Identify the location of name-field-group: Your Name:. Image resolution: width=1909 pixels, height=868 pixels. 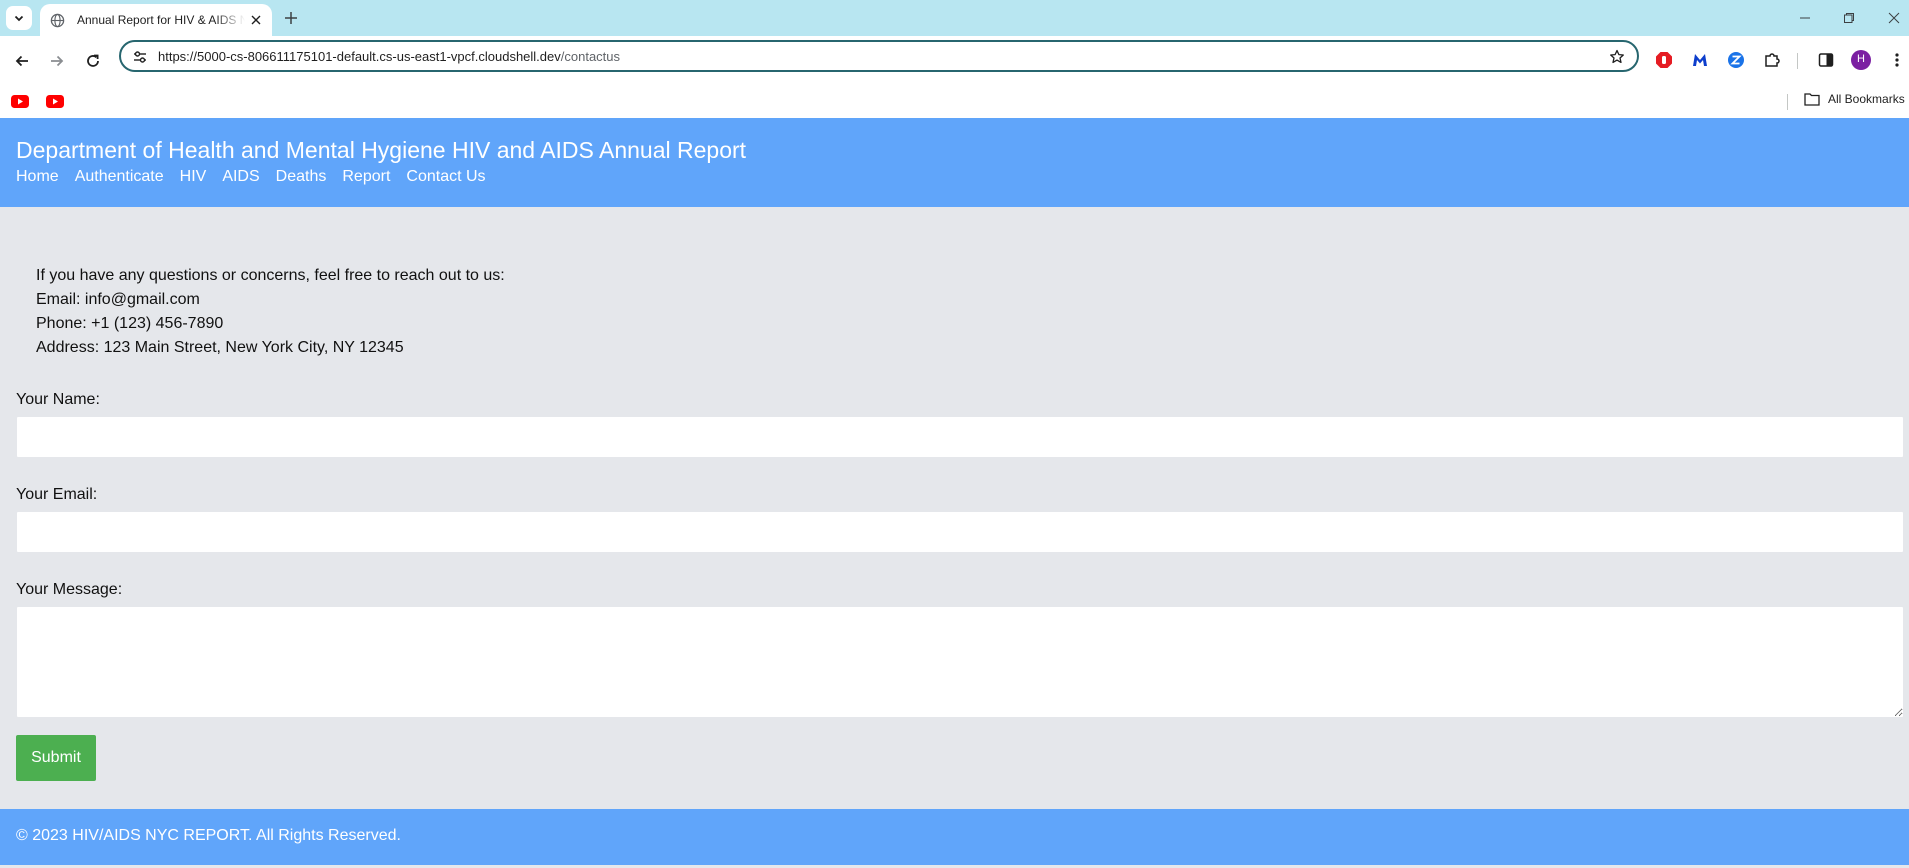
(960, 424).